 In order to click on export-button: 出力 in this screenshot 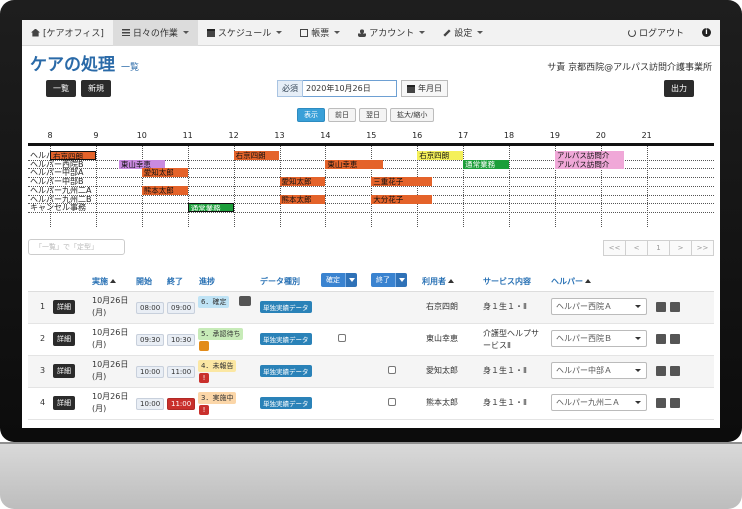, I will do `click(679, 88)`.